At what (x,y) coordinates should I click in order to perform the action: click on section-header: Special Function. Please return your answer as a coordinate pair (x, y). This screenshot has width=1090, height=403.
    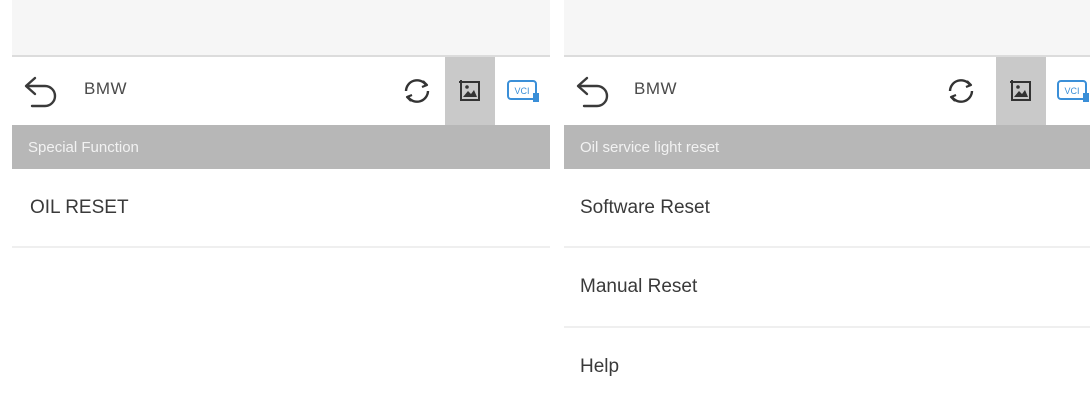
    Looking at the image, I should click on (281, 147).